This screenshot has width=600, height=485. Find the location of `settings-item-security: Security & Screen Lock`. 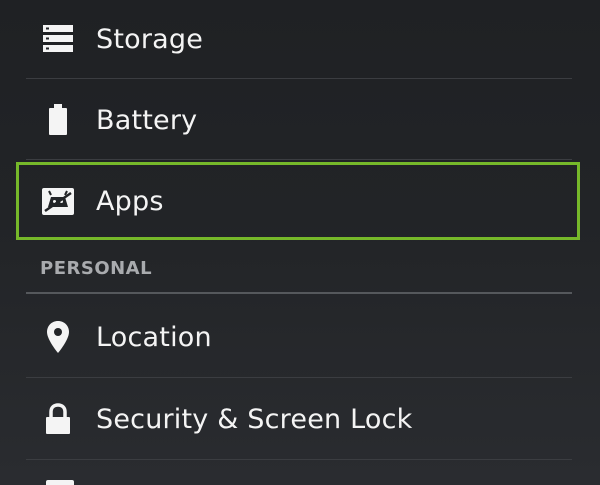

settings-item-security: Security & Screen Lock is located at coordinates (299, 419).